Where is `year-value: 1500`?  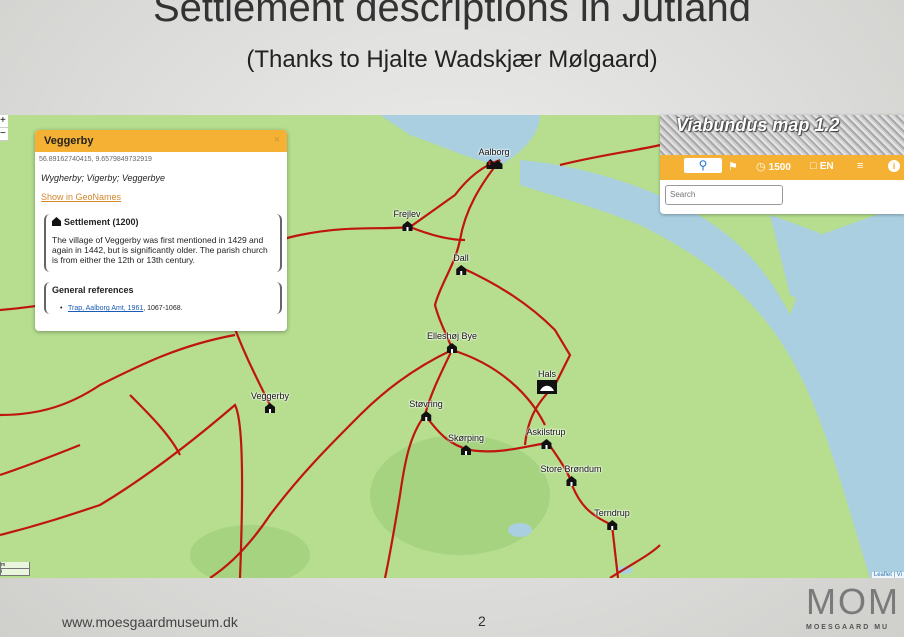 year-value: 1500 is located at coordinates (779, 167).